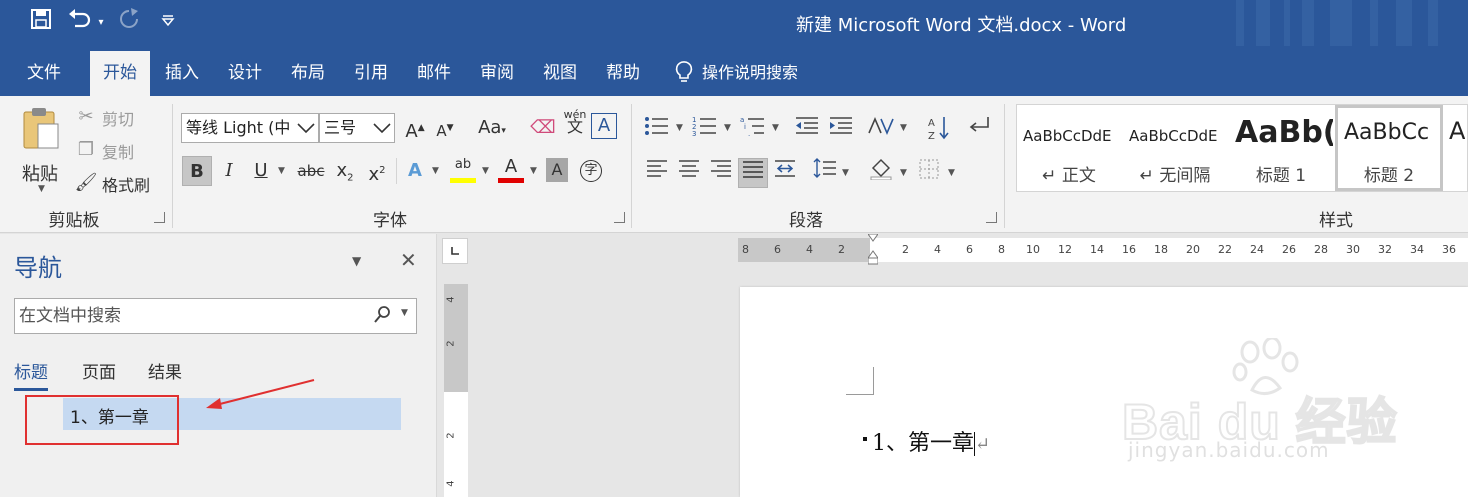  What do you see at coordinates (1404, 23) in the screenshot?
I see `title-decoration` at bounding box center [1404, 23].